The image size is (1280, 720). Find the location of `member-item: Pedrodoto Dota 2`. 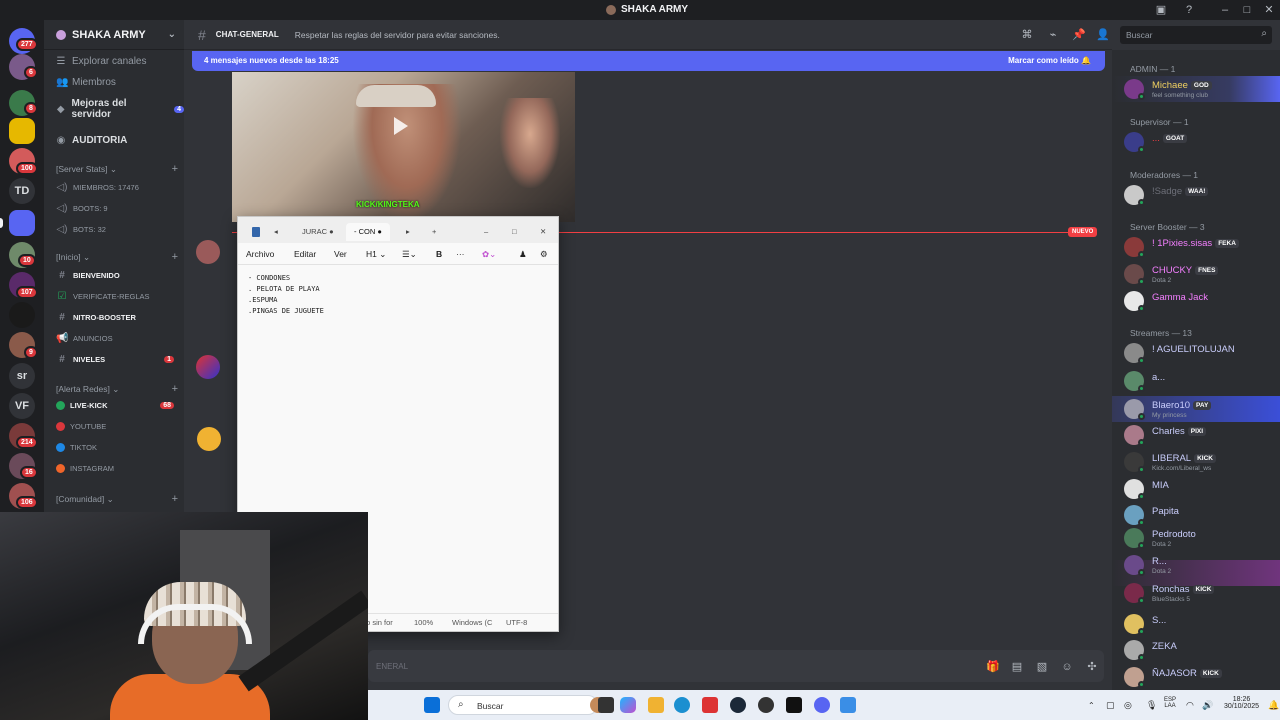

member-item: Pedrodoto Dota 2 is located at coordinates (1199, 538).